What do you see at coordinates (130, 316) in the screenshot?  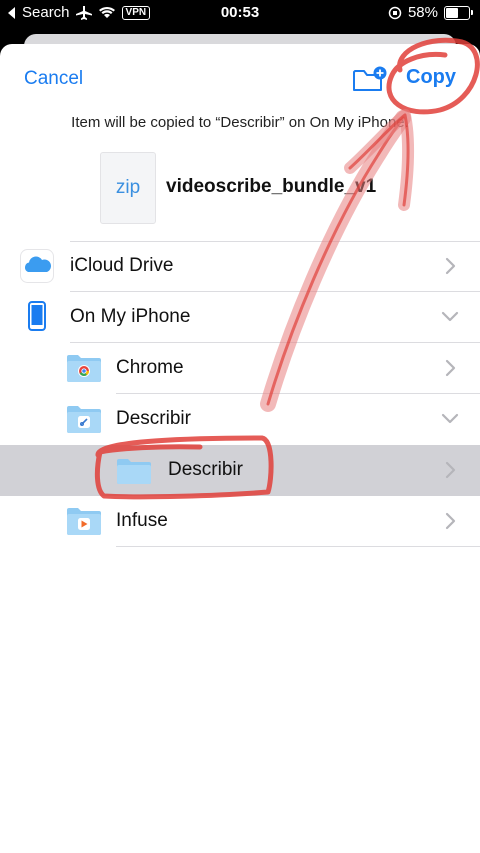 I see `location-label: On My iPhone` at bounding box center [130, 316].